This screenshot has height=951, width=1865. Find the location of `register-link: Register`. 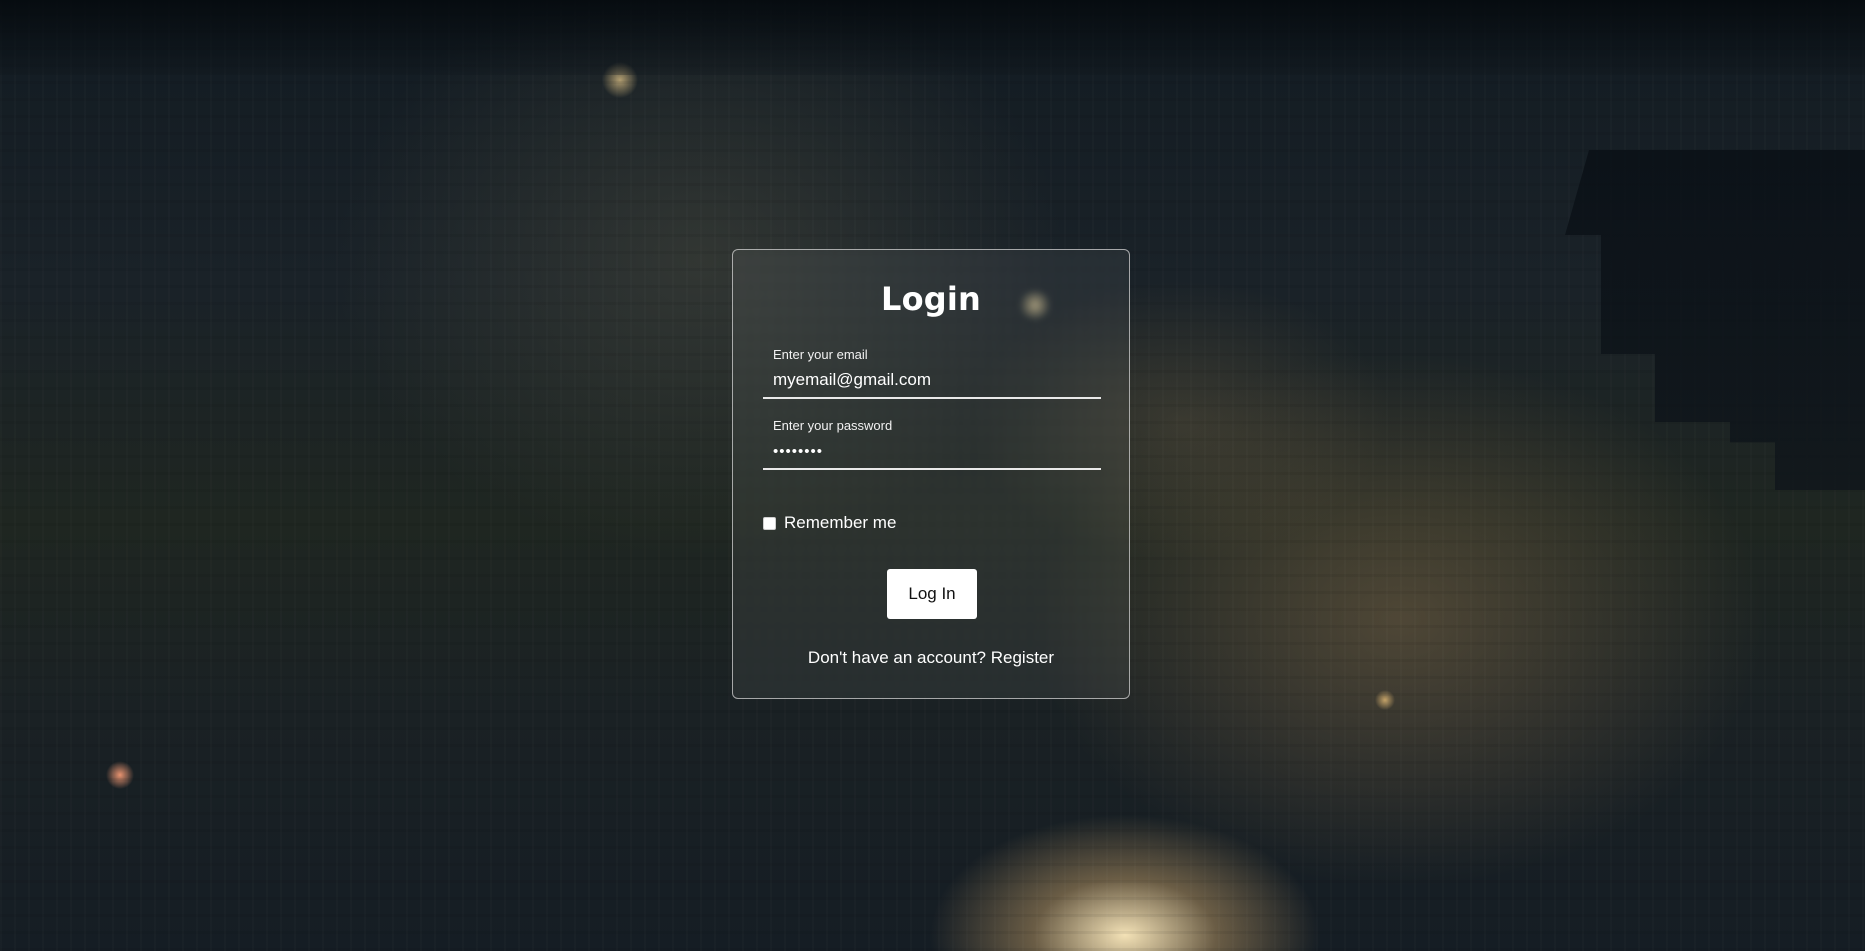

register-link: Register is located at coordinates (1022, 657).